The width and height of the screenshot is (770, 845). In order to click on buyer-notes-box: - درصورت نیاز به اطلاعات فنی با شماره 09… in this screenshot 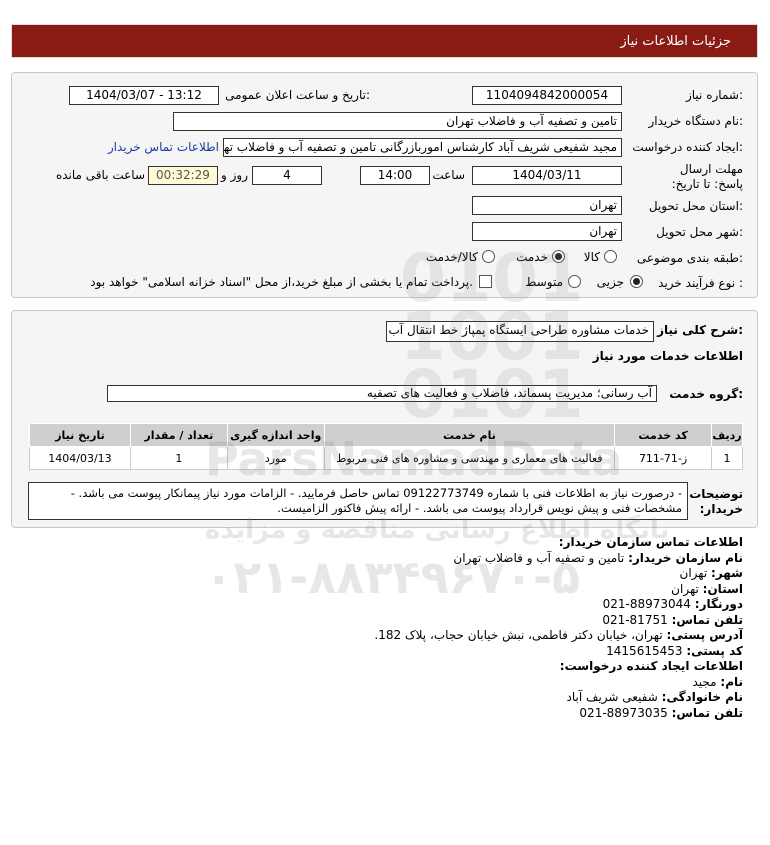, I will do `click(358, 501)`.